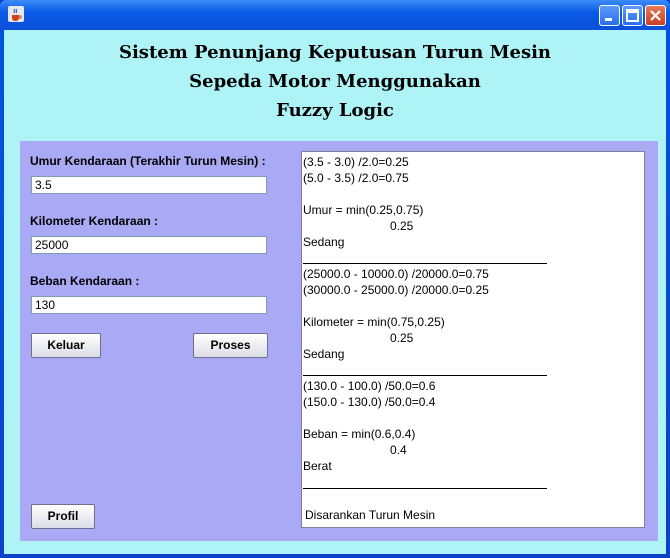 The height and width of the screenshot is (558, 670). I want to click on minimize-button, so click(609, 15).